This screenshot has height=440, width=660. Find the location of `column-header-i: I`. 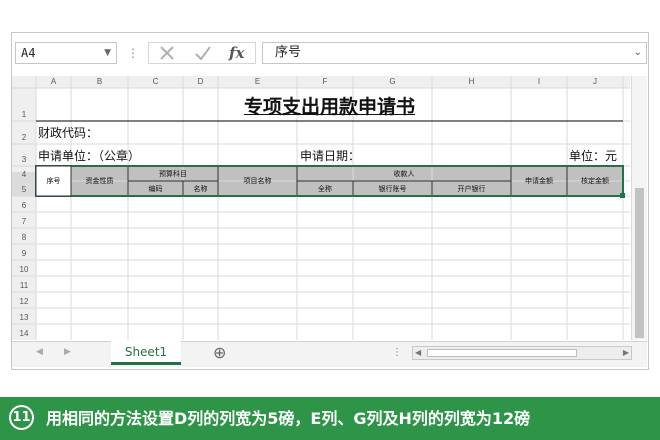

column-header-i: I is located at coordinates (539, 81).